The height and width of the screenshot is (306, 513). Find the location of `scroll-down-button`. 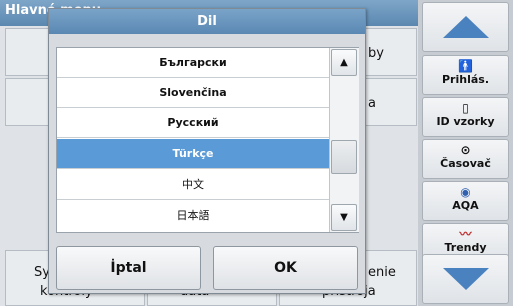

scroll-down-button is located at coordinates (465, 279).